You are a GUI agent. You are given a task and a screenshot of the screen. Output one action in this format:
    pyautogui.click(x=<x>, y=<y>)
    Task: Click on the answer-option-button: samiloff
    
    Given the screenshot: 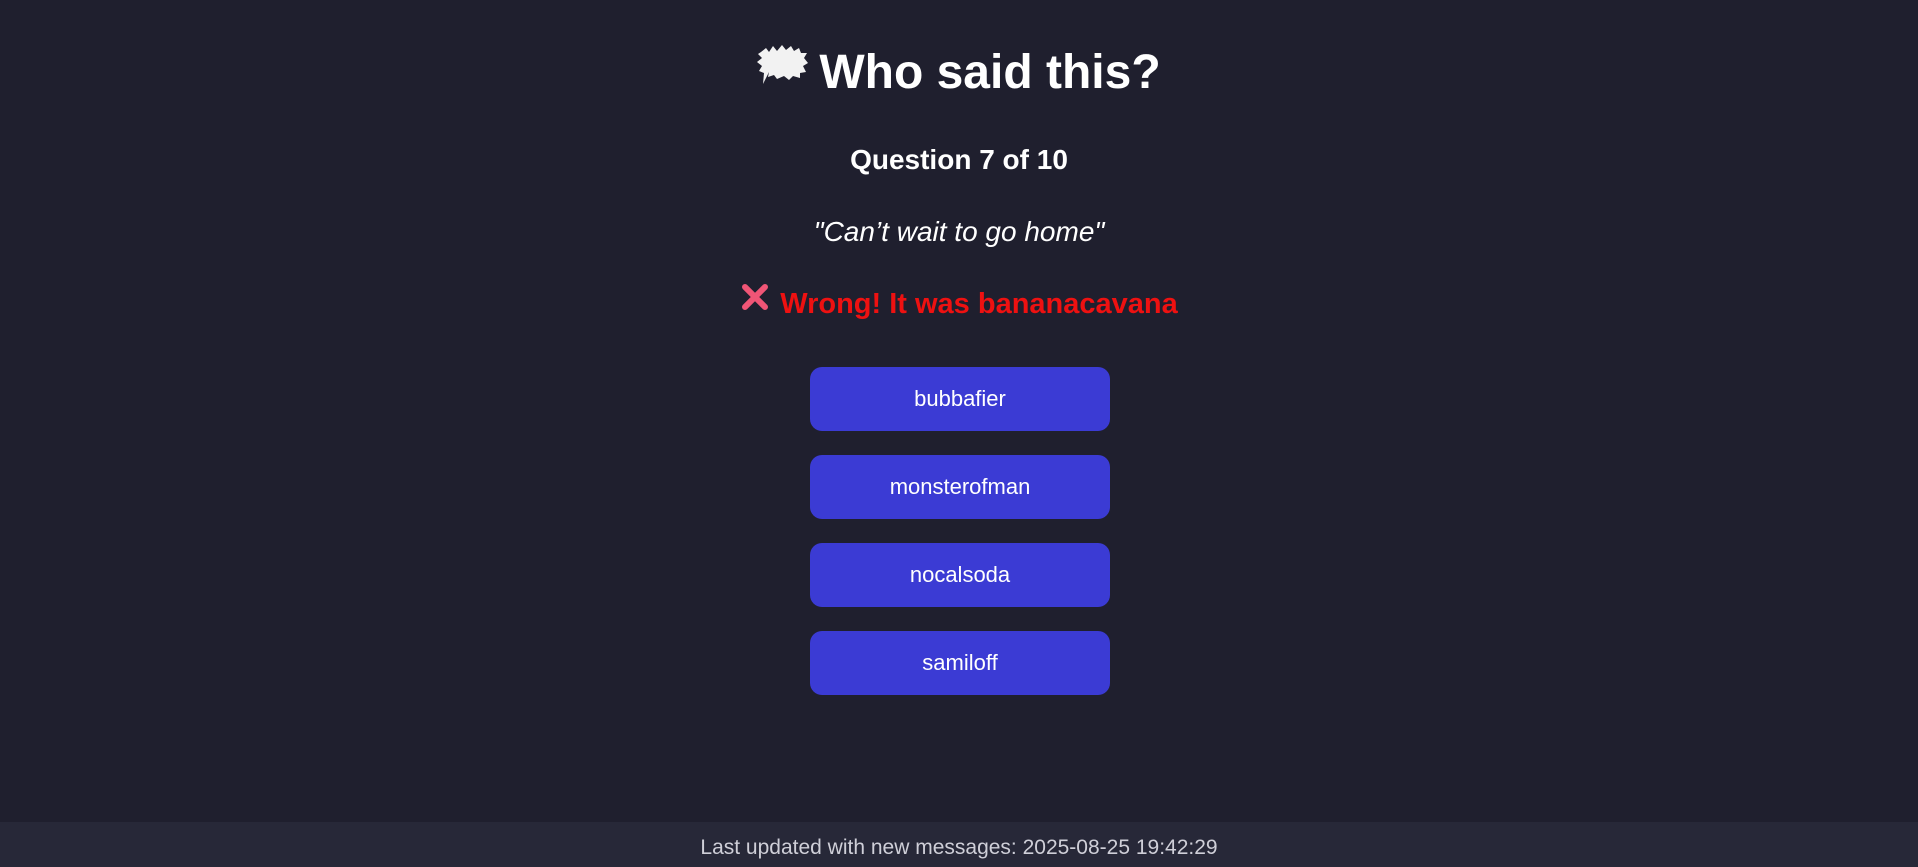 What is the action you would take?
    pyautogui.click(x=960, y=663)
    